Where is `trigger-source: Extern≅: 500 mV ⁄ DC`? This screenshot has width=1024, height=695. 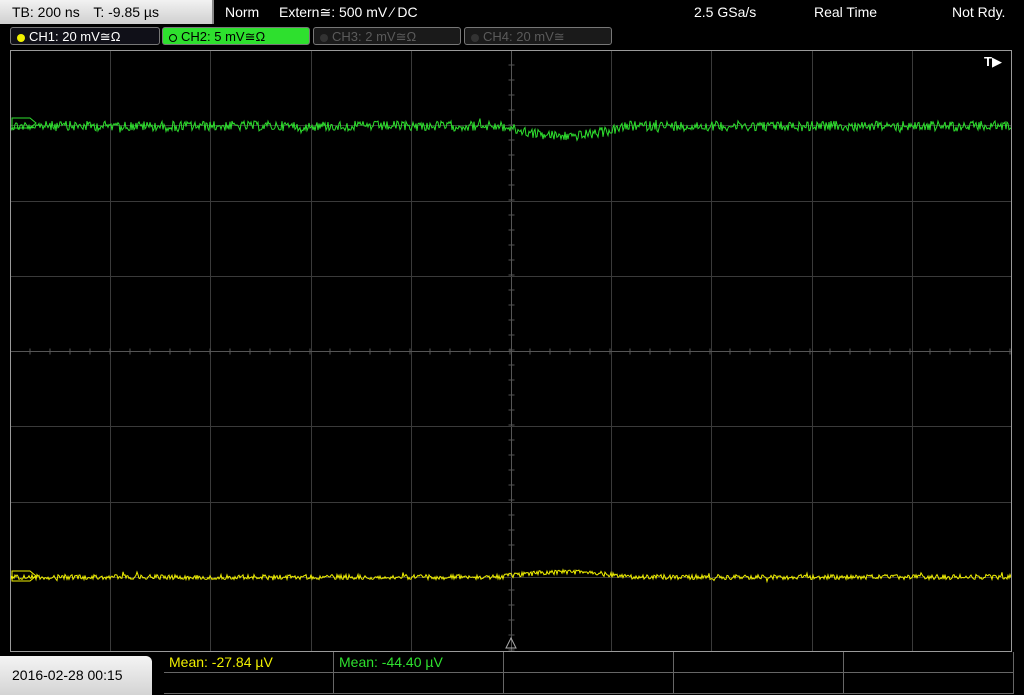 trigger-source: Extern≅: 500 mV ⁄ DC is located at coordinates (348, 12).